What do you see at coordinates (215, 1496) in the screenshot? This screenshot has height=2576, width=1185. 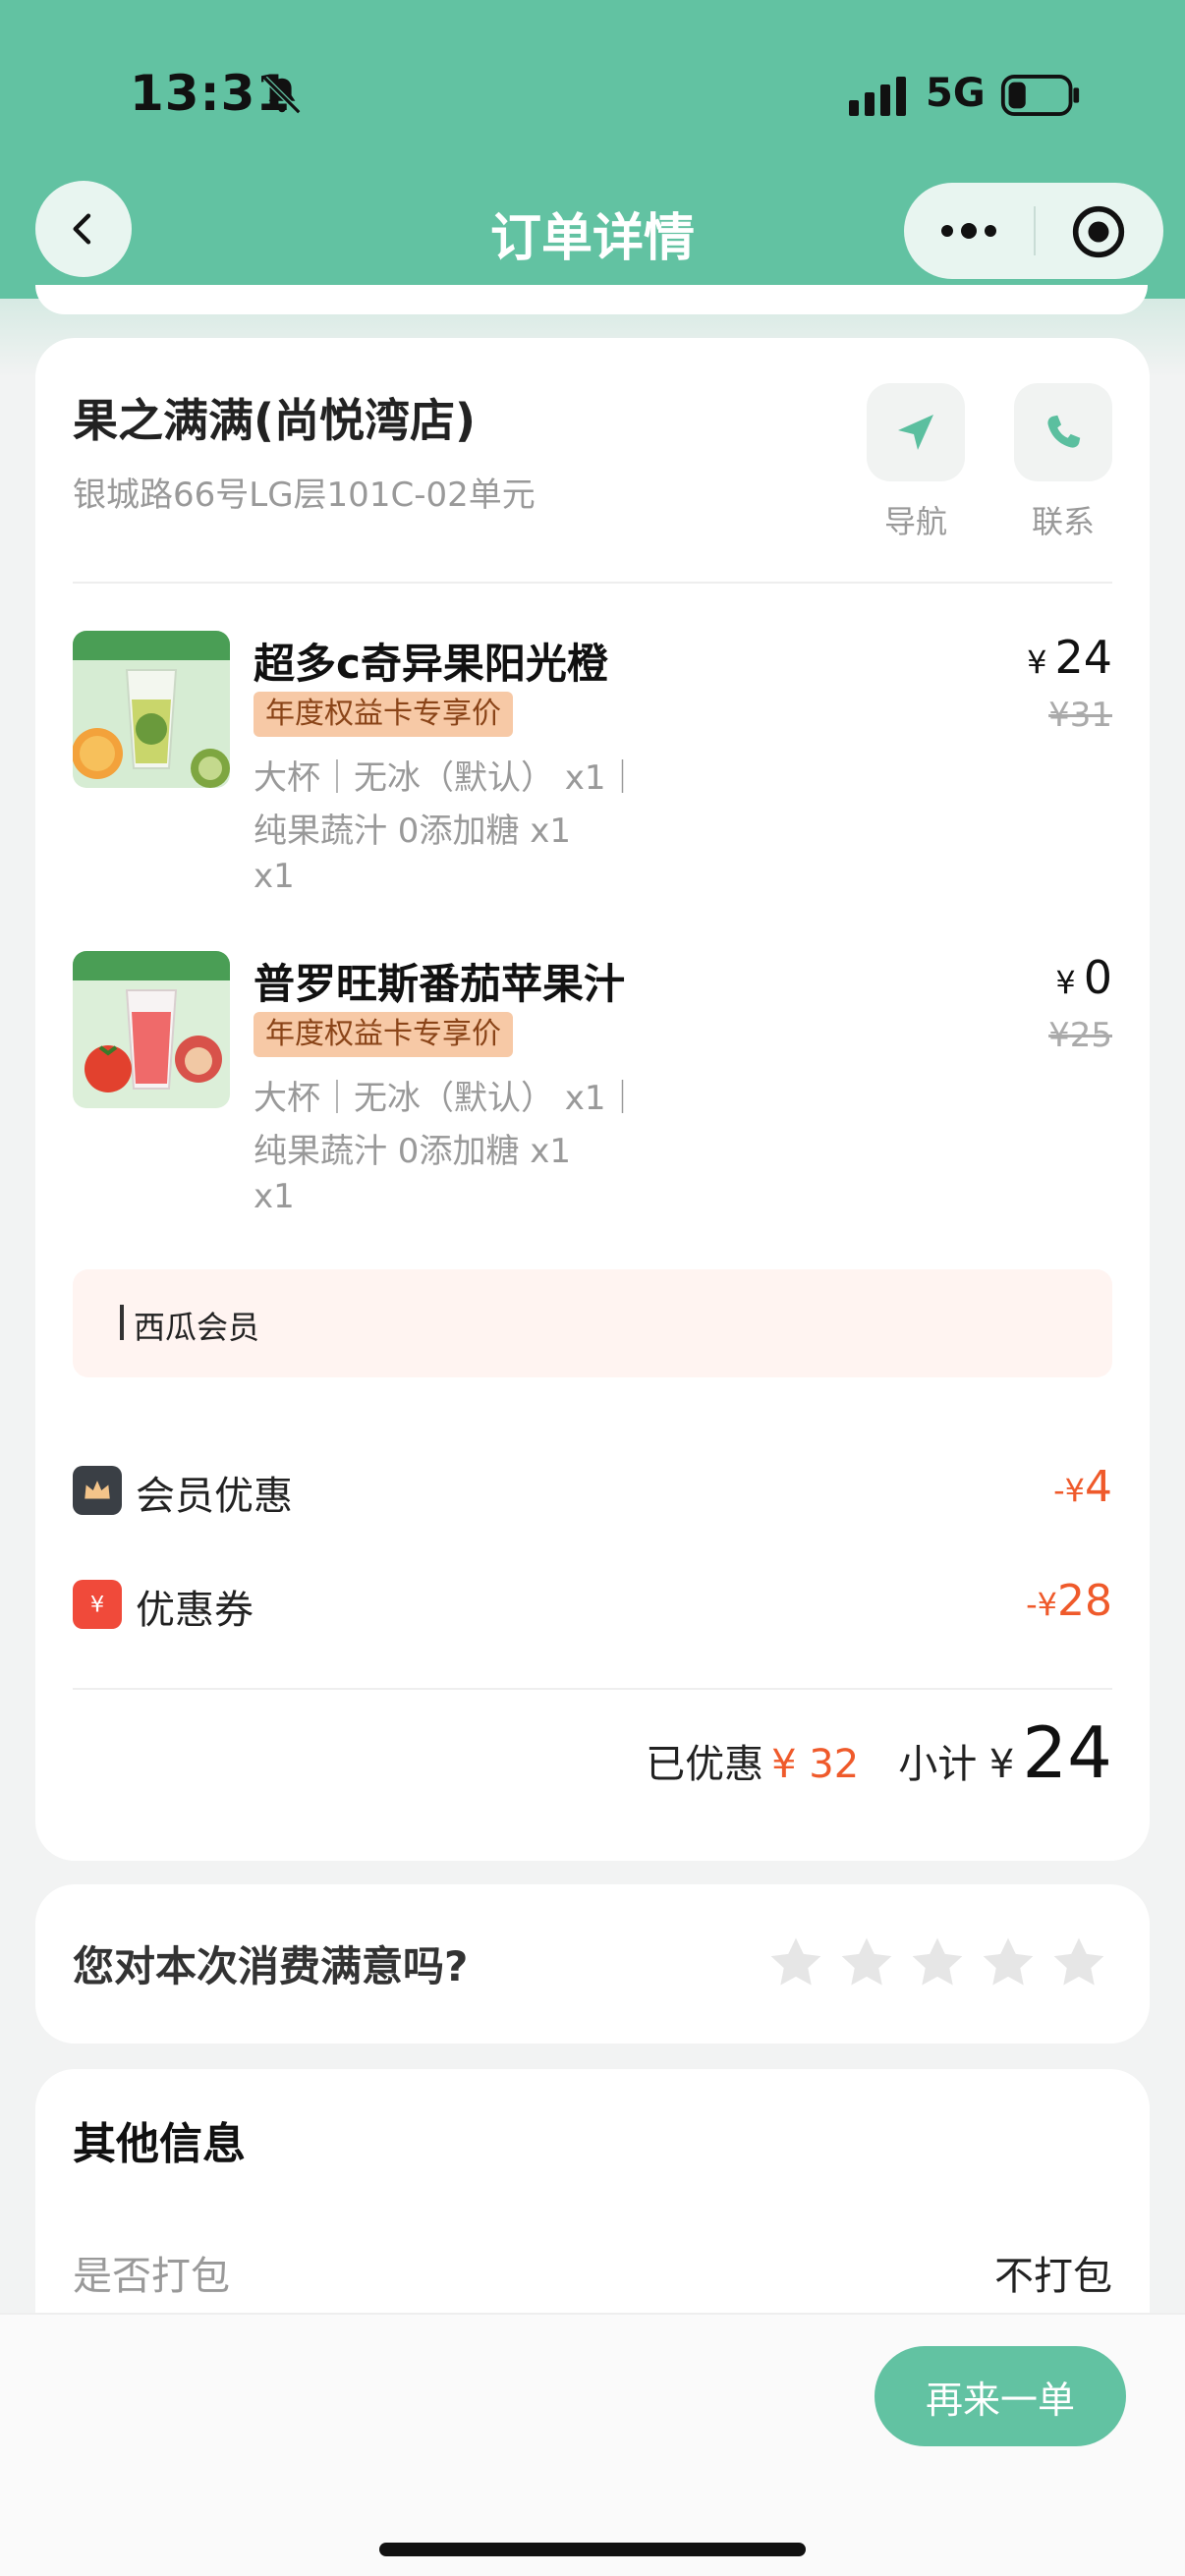 I see `discount-label: 会员优惠` at bounding box center [215, 1496].